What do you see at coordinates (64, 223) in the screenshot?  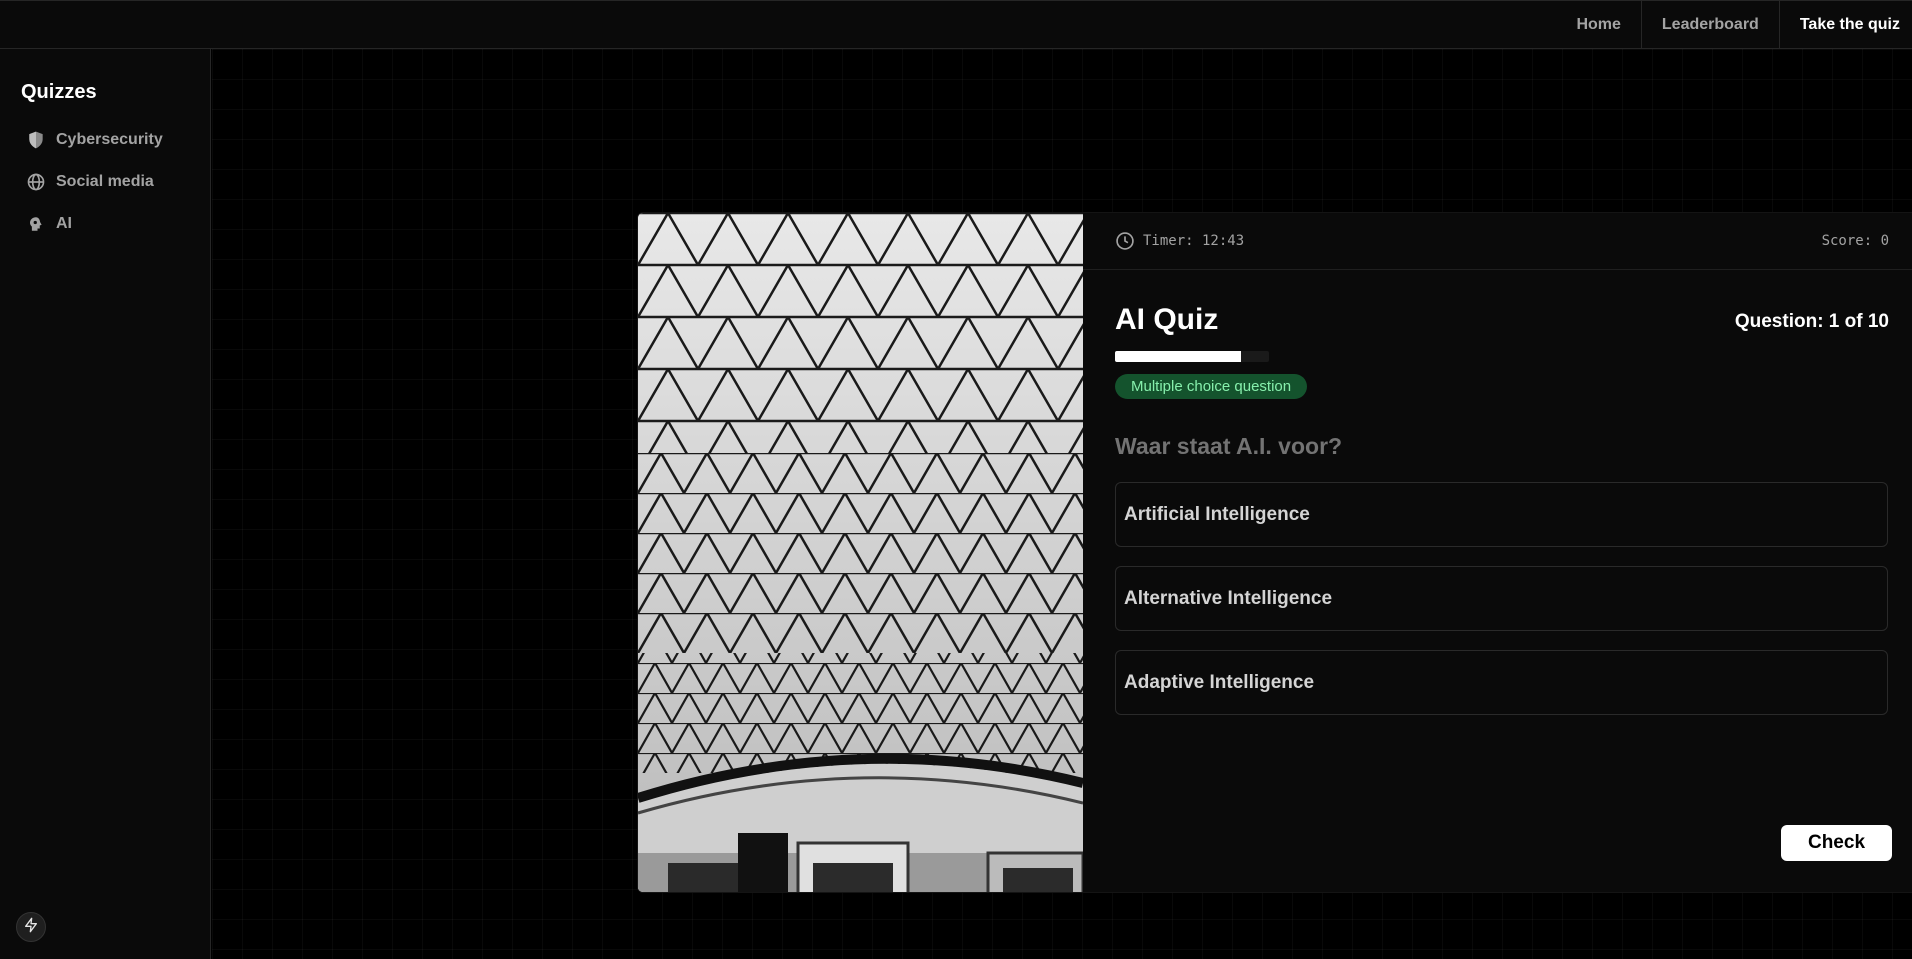 I see `sidebar-item-label: AI` at bounding box center [64, 223].